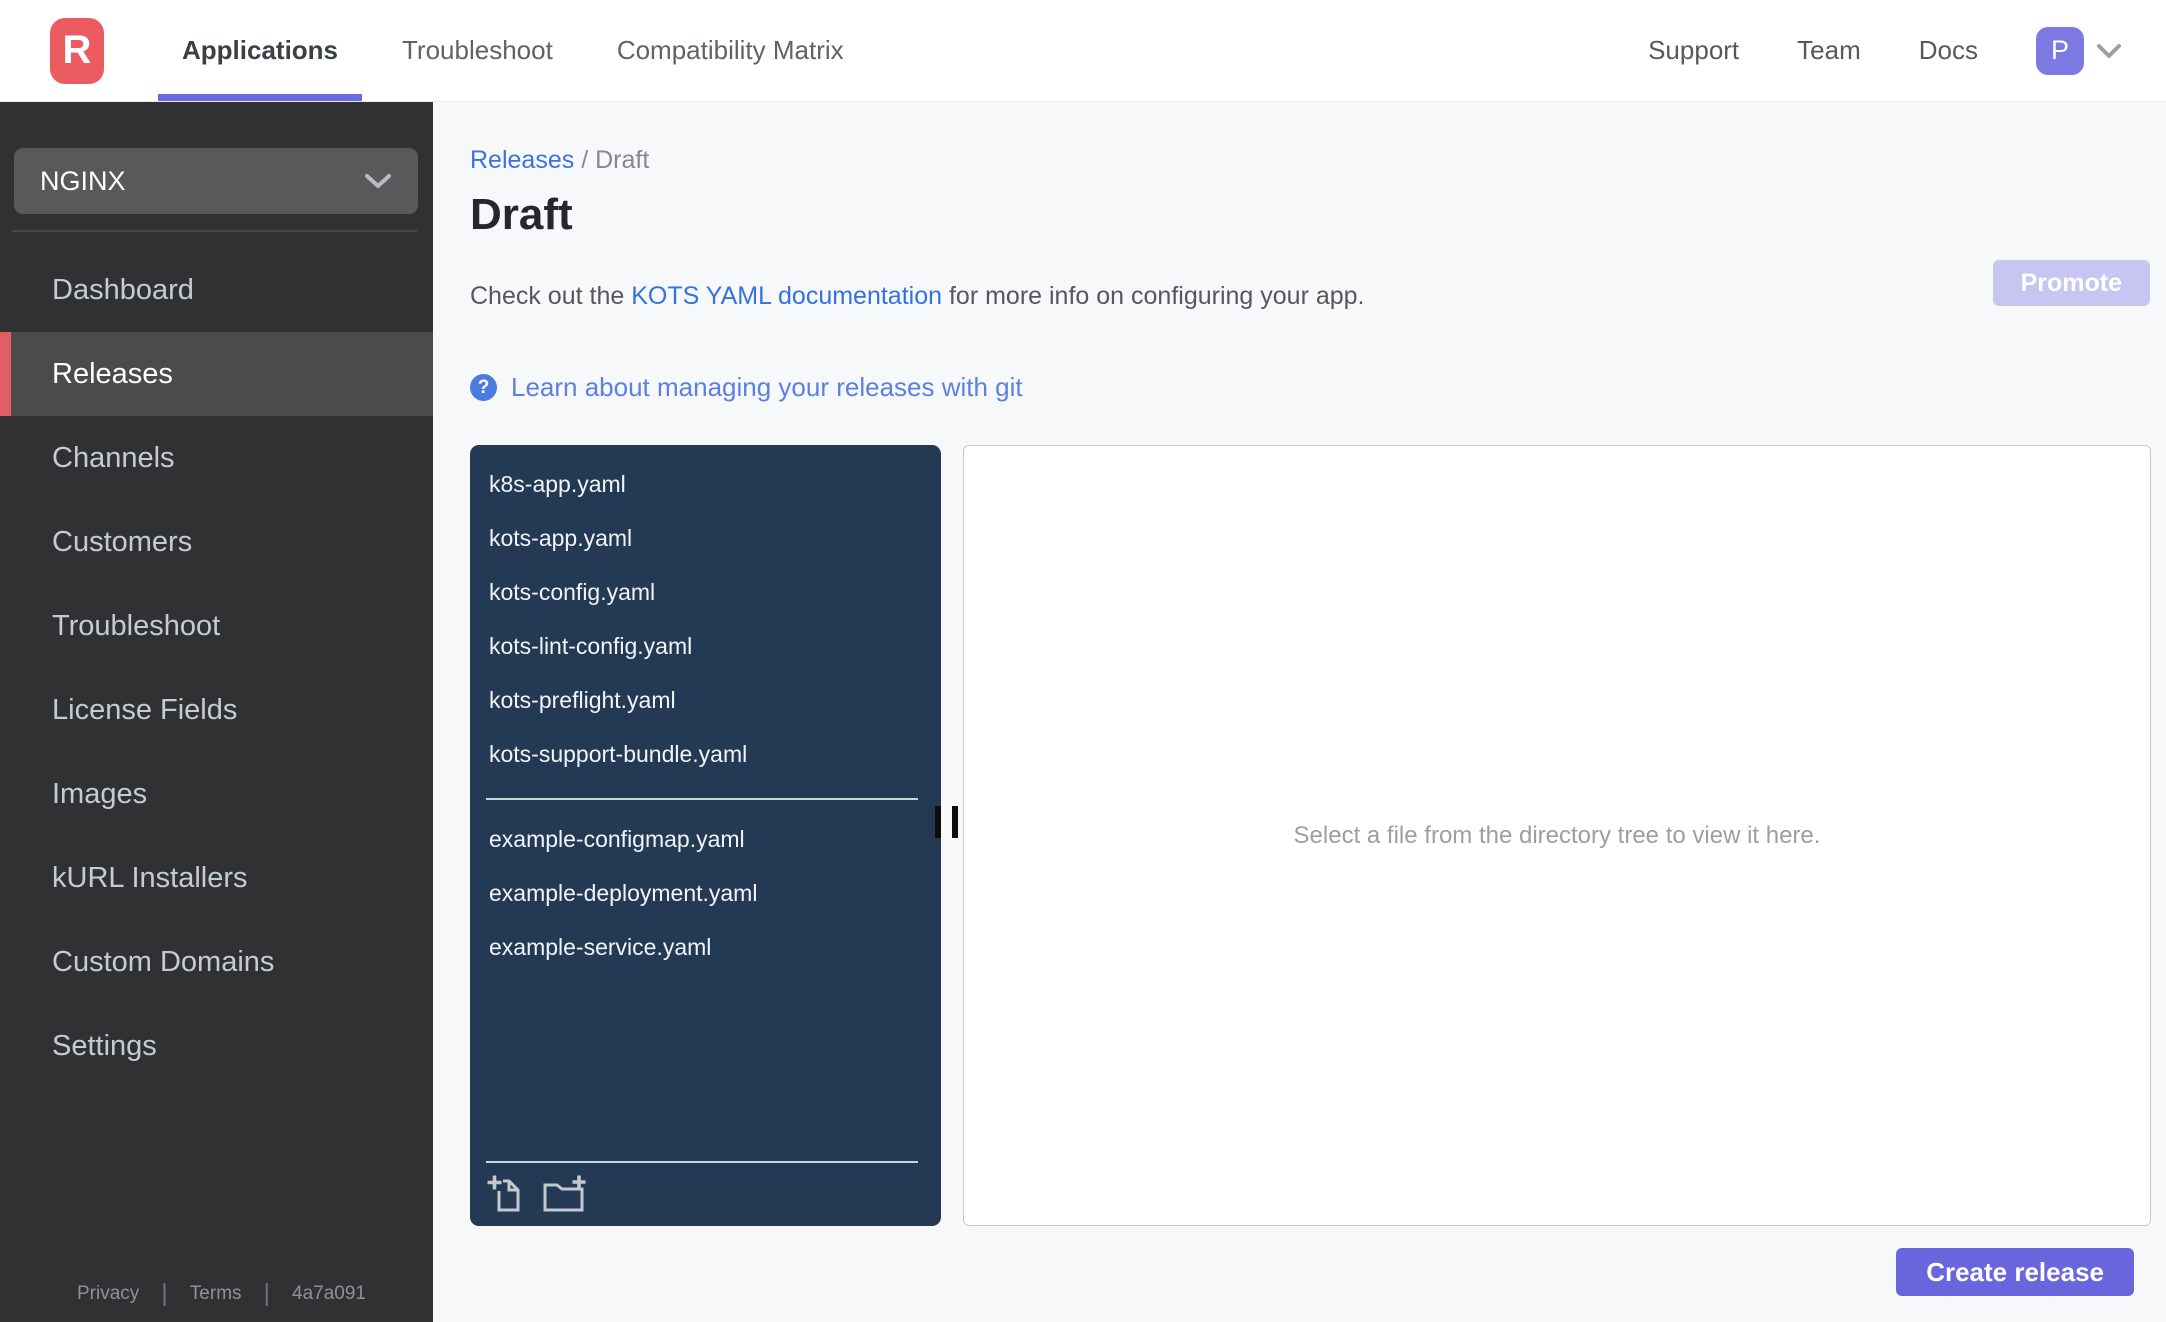 This screenshot has width=2166, height=1322. What do you see at coordinates (216, 181) in the screenshot?
I see `app-selector-dropdown: NGINX` at bounding box center [216, 181].